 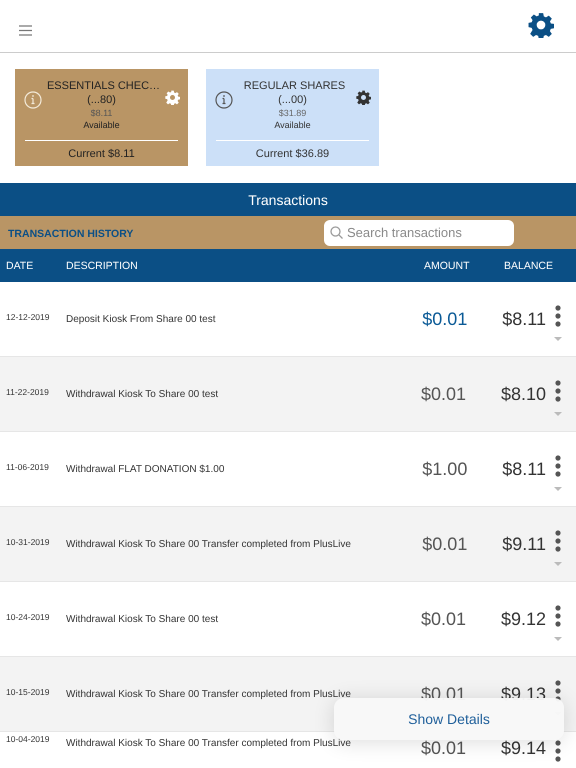 What do you see at coordinates (27, 467) in the screenshot?
I see `date-cell-text: 11-06-2019` at bounding box center [27, 467].